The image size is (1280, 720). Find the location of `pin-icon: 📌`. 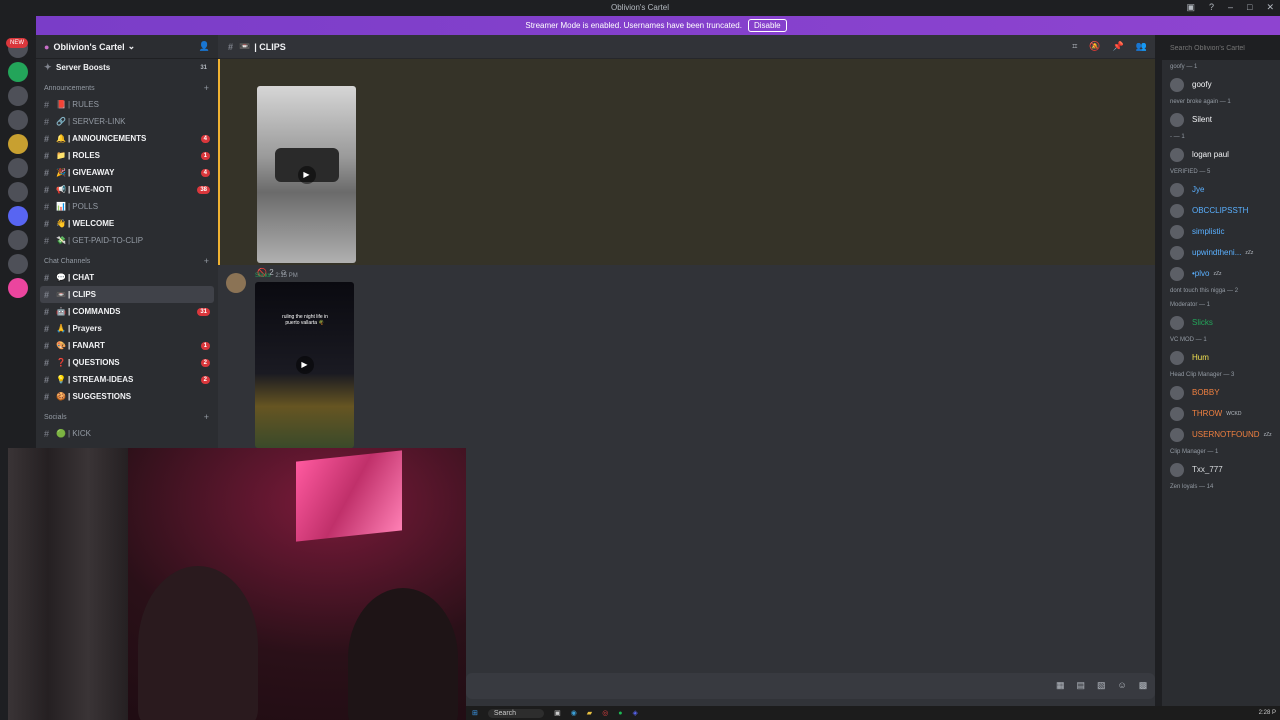

pin-icon: 📌 is located at coordinates (1118, 46).